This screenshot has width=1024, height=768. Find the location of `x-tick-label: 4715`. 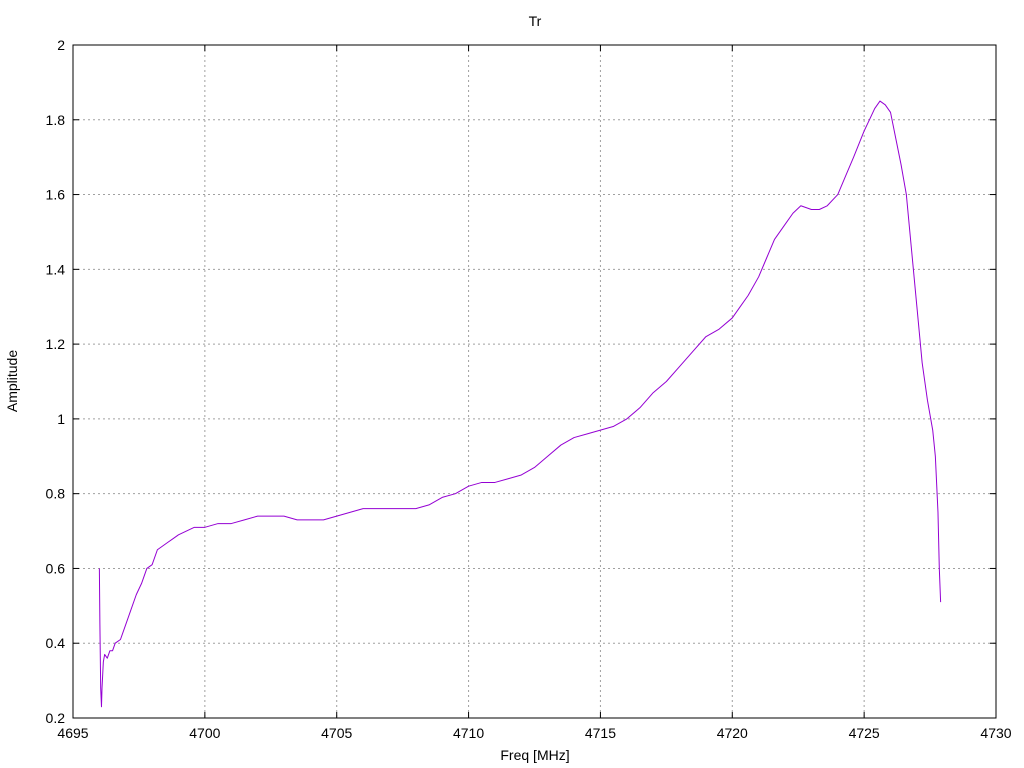

x-tick-label: 4715 is located at coordinates (600, 733).